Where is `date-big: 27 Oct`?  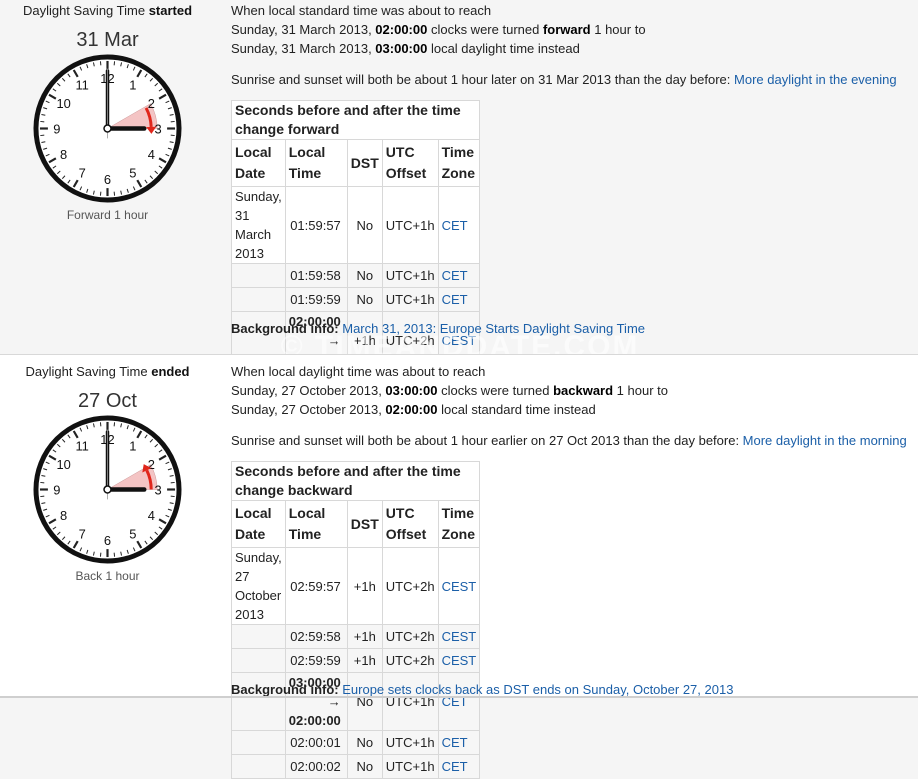
date-big: 27 Oct is located at coordinates (107, 401).